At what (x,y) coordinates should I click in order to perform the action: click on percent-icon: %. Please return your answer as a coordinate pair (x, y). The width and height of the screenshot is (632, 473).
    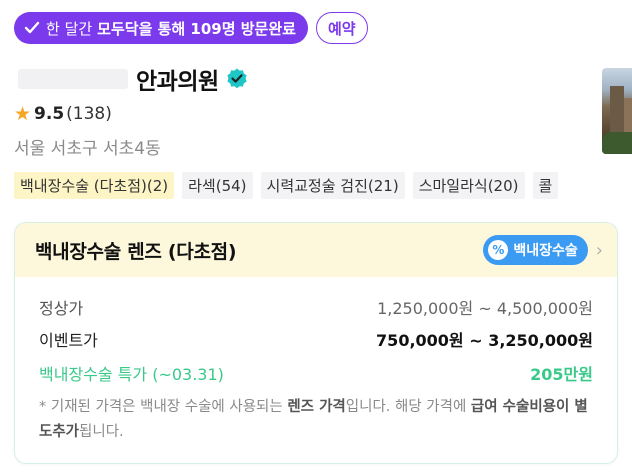
    Looking at the image, I should click on (498, 250).